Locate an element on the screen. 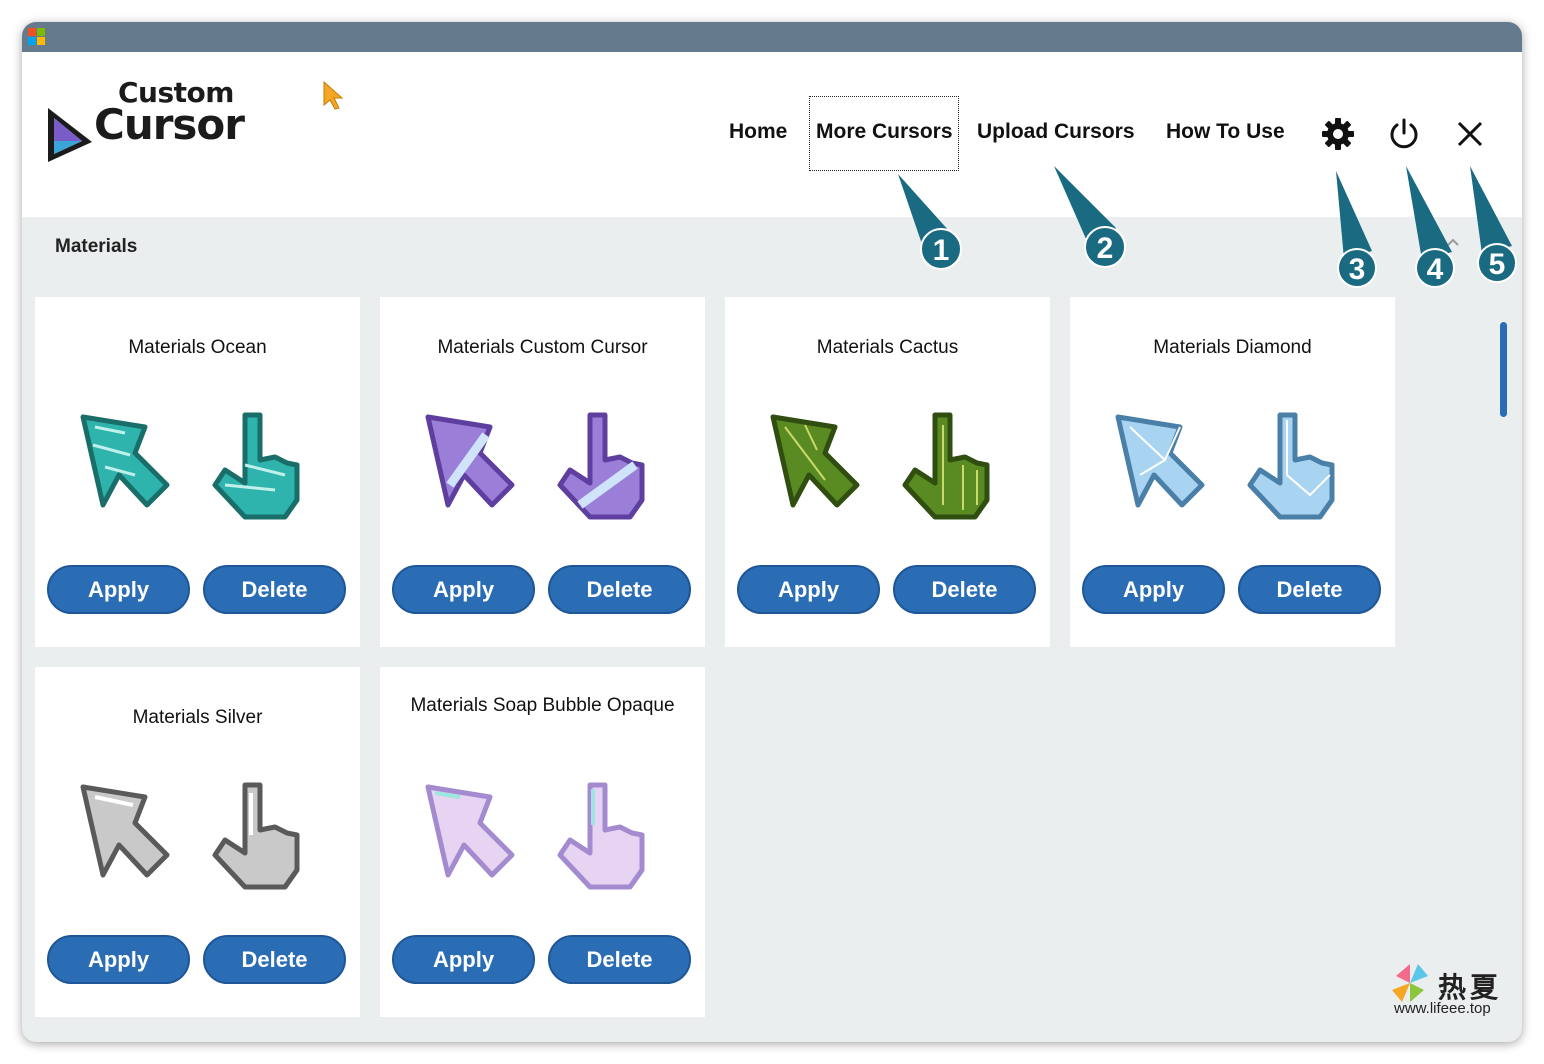 The image size is (1544, 1064). nav-home: Home is located at coordinates (758, 132).